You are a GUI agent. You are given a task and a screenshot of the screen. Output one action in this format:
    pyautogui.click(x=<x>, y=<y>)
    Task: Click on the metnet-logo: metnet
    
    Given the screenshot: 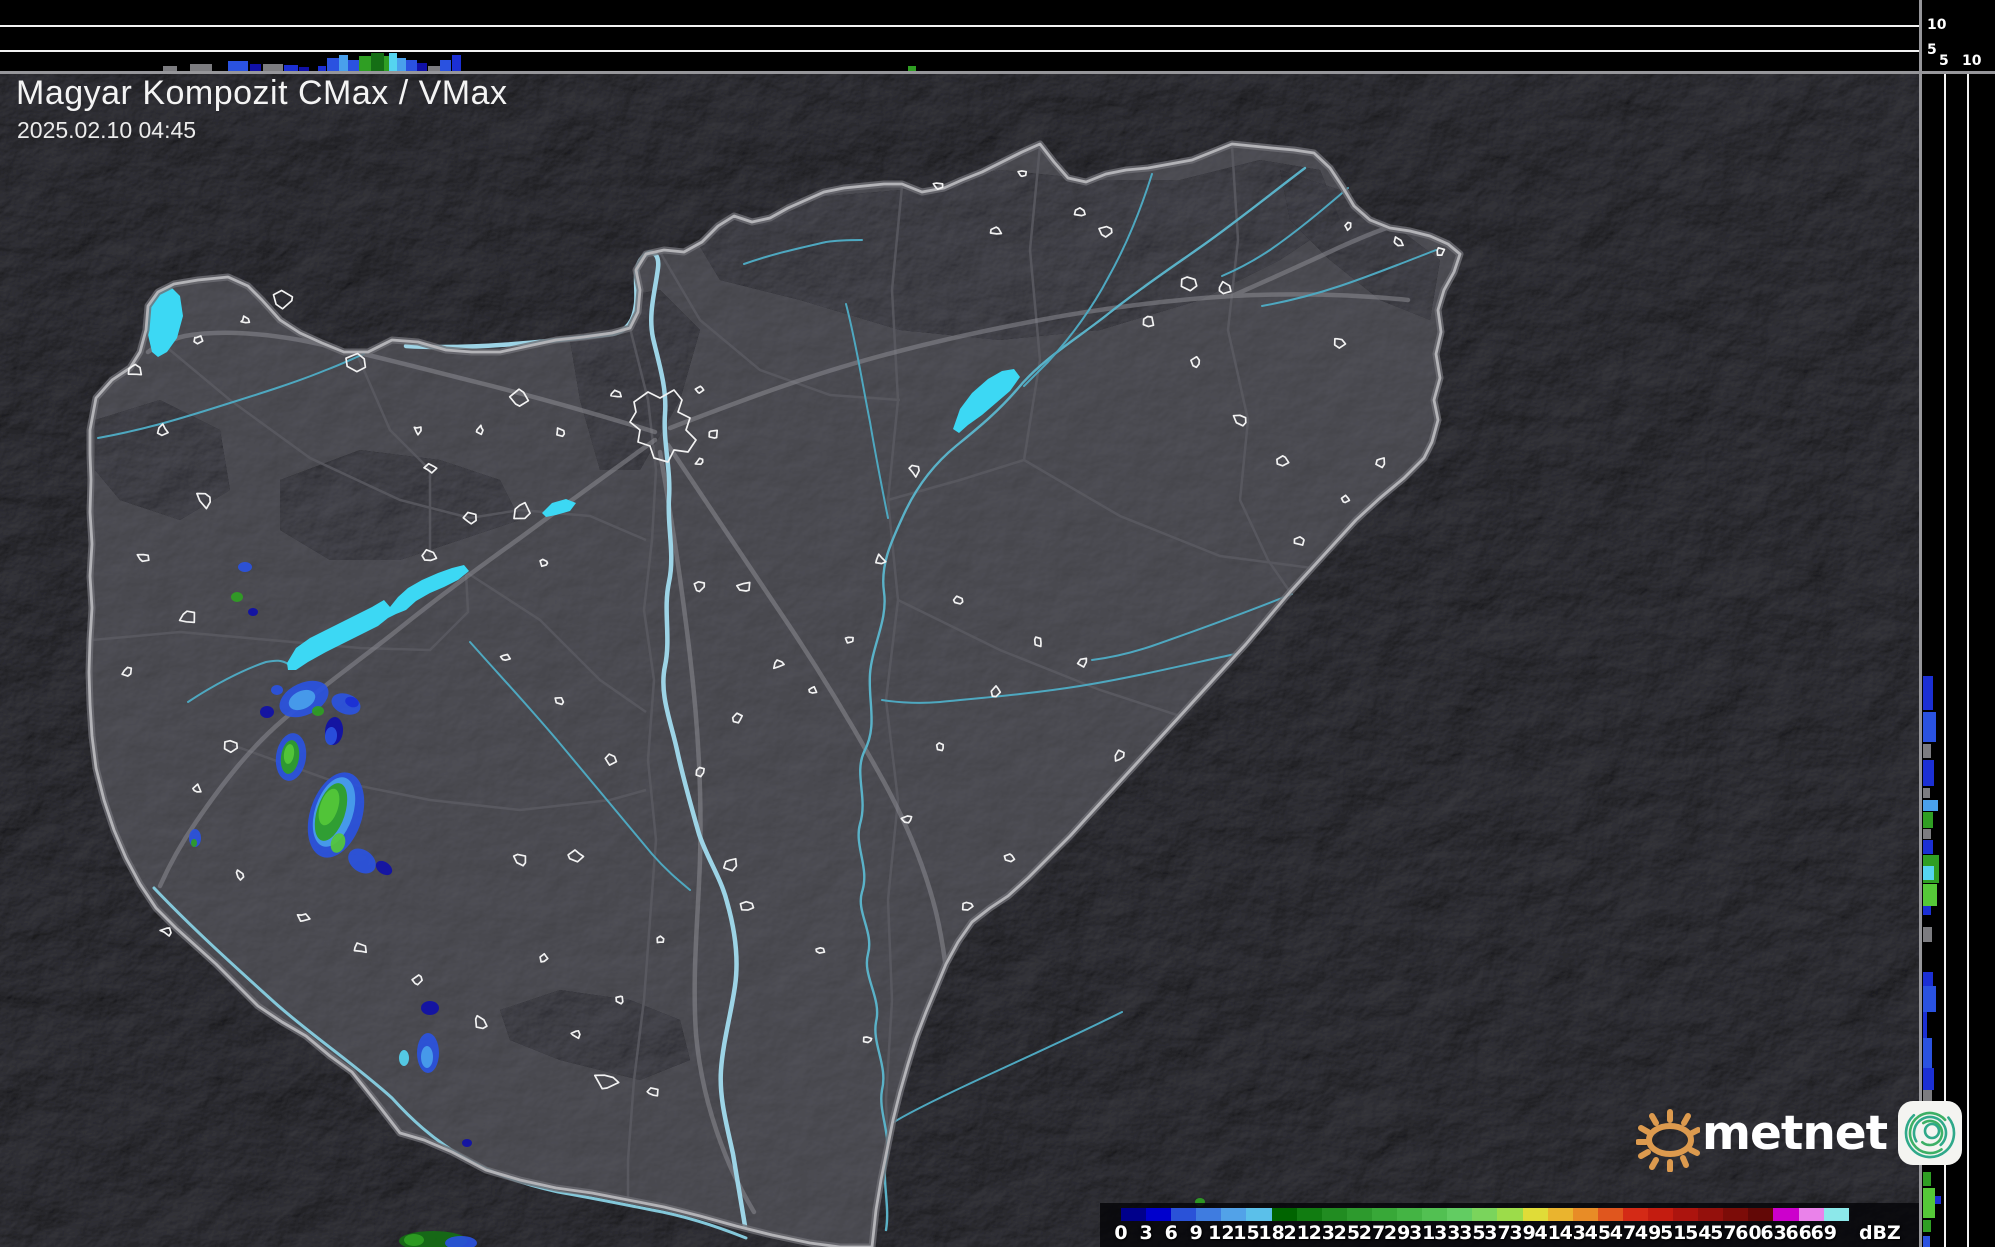 What is the action you would take?
    pyautogui.click(x=1799, y=1133)
    